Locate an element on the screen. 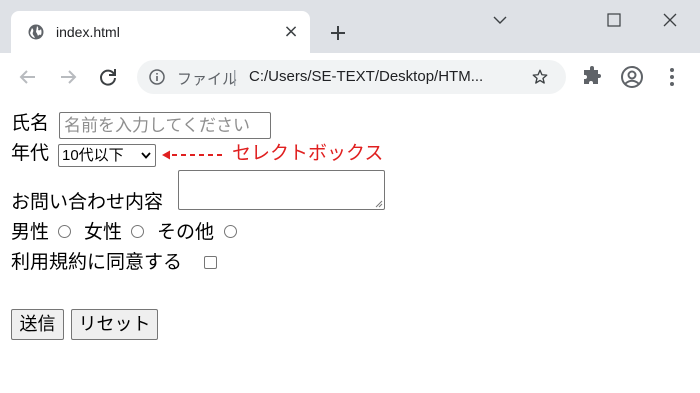  browser-tab: index.html × is located at coordinates (160, 32).